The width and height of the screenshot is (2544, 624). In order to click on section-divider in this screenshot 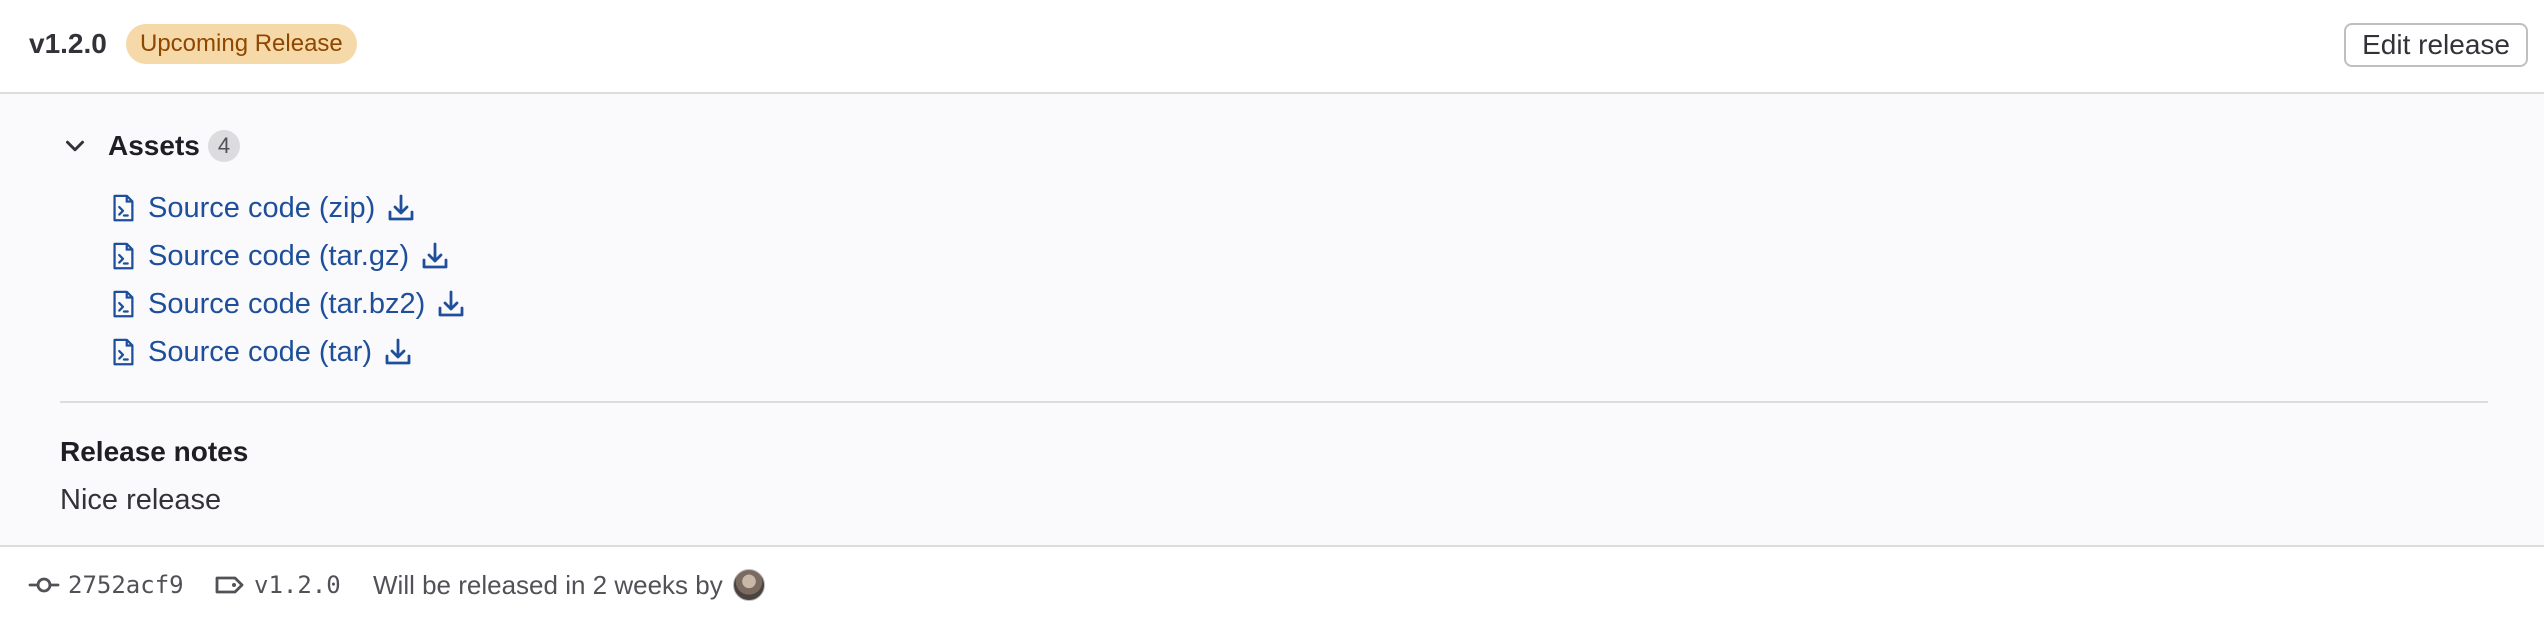, I will do `click(1274, 402)`.